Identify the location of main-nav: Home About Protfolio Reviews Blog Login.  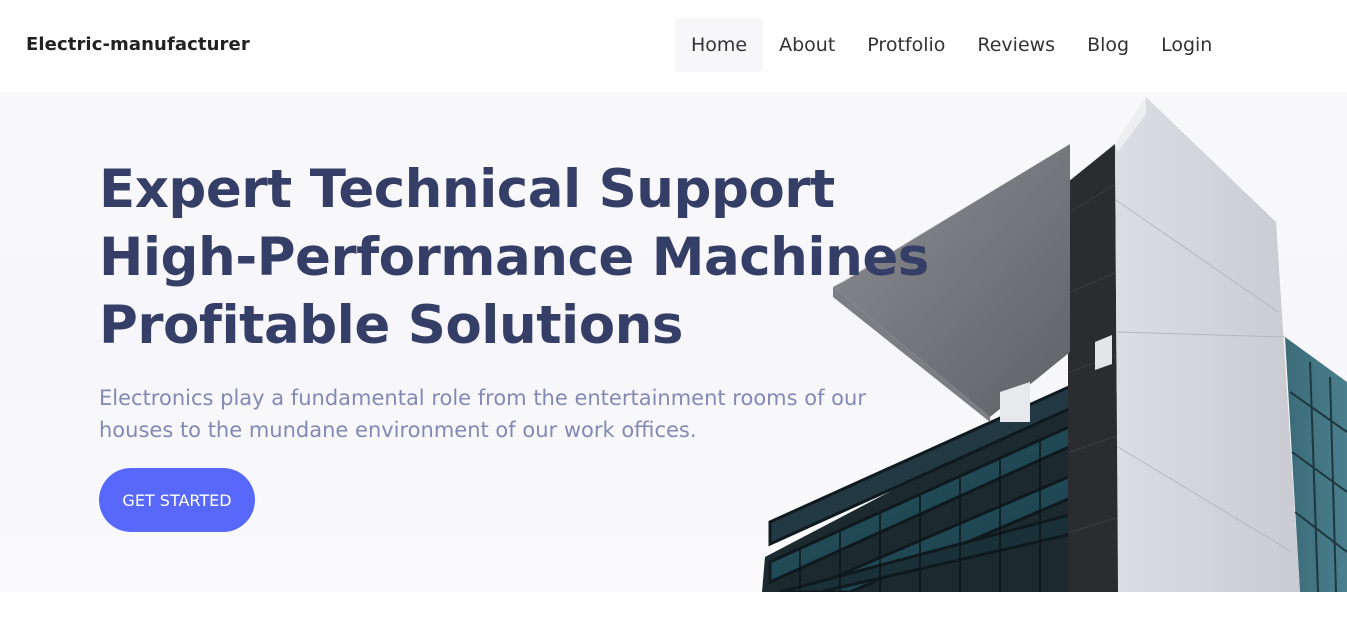
(951, 45).